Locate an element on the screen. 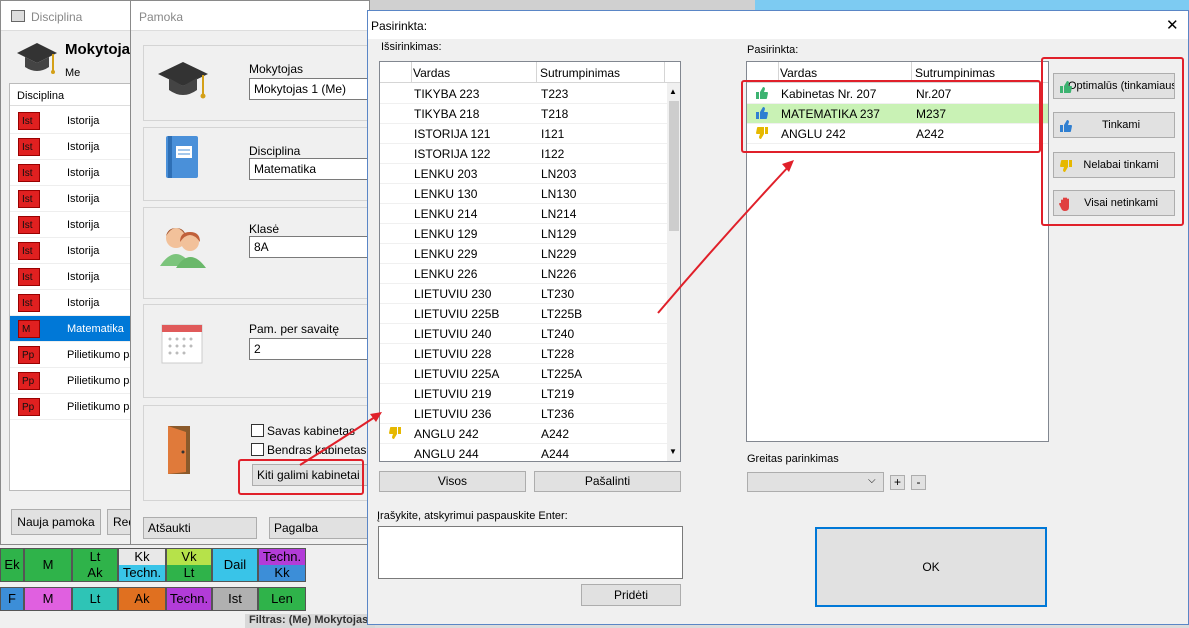 The image size is (1189, 628). arrowhead is located at coordinates (376, 417).